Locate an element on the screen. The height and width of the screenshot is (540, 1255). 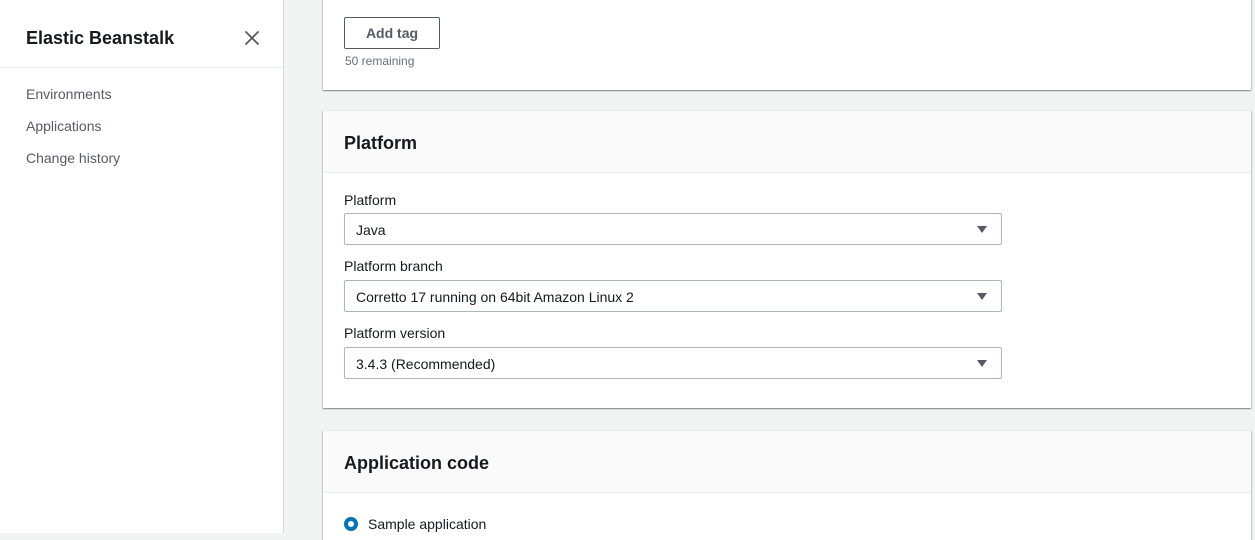
platform-section-title: Platform is located at coordinates (381, 143).